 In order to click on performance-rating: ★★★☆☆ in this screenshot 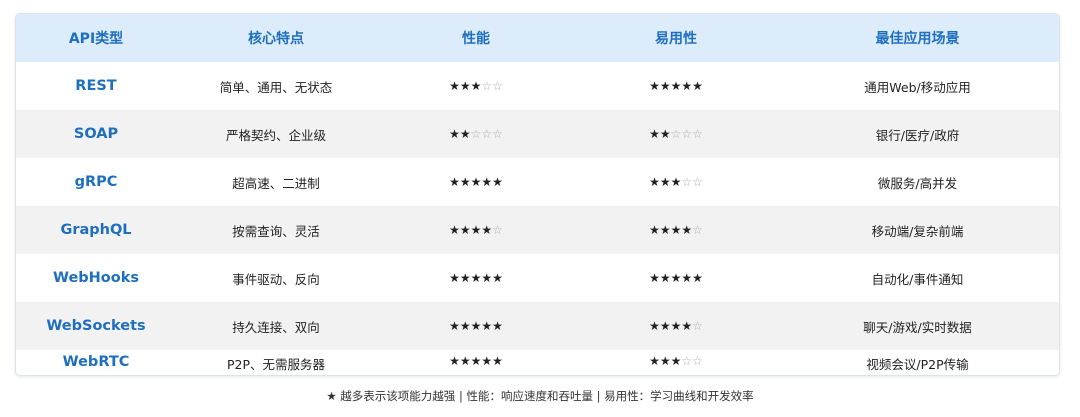, I will do `click(476, 86)`.